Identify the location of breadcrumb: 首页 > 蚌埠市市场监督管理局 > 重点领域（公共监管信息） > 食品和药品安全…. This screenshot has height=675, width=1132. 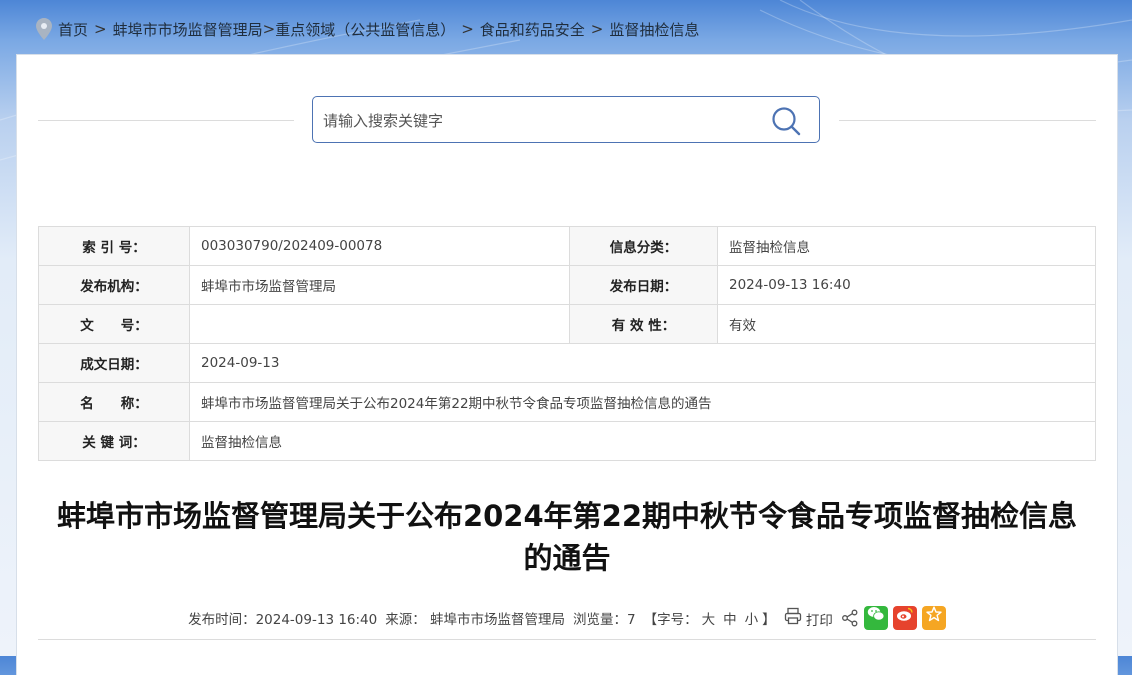
(367, 29).